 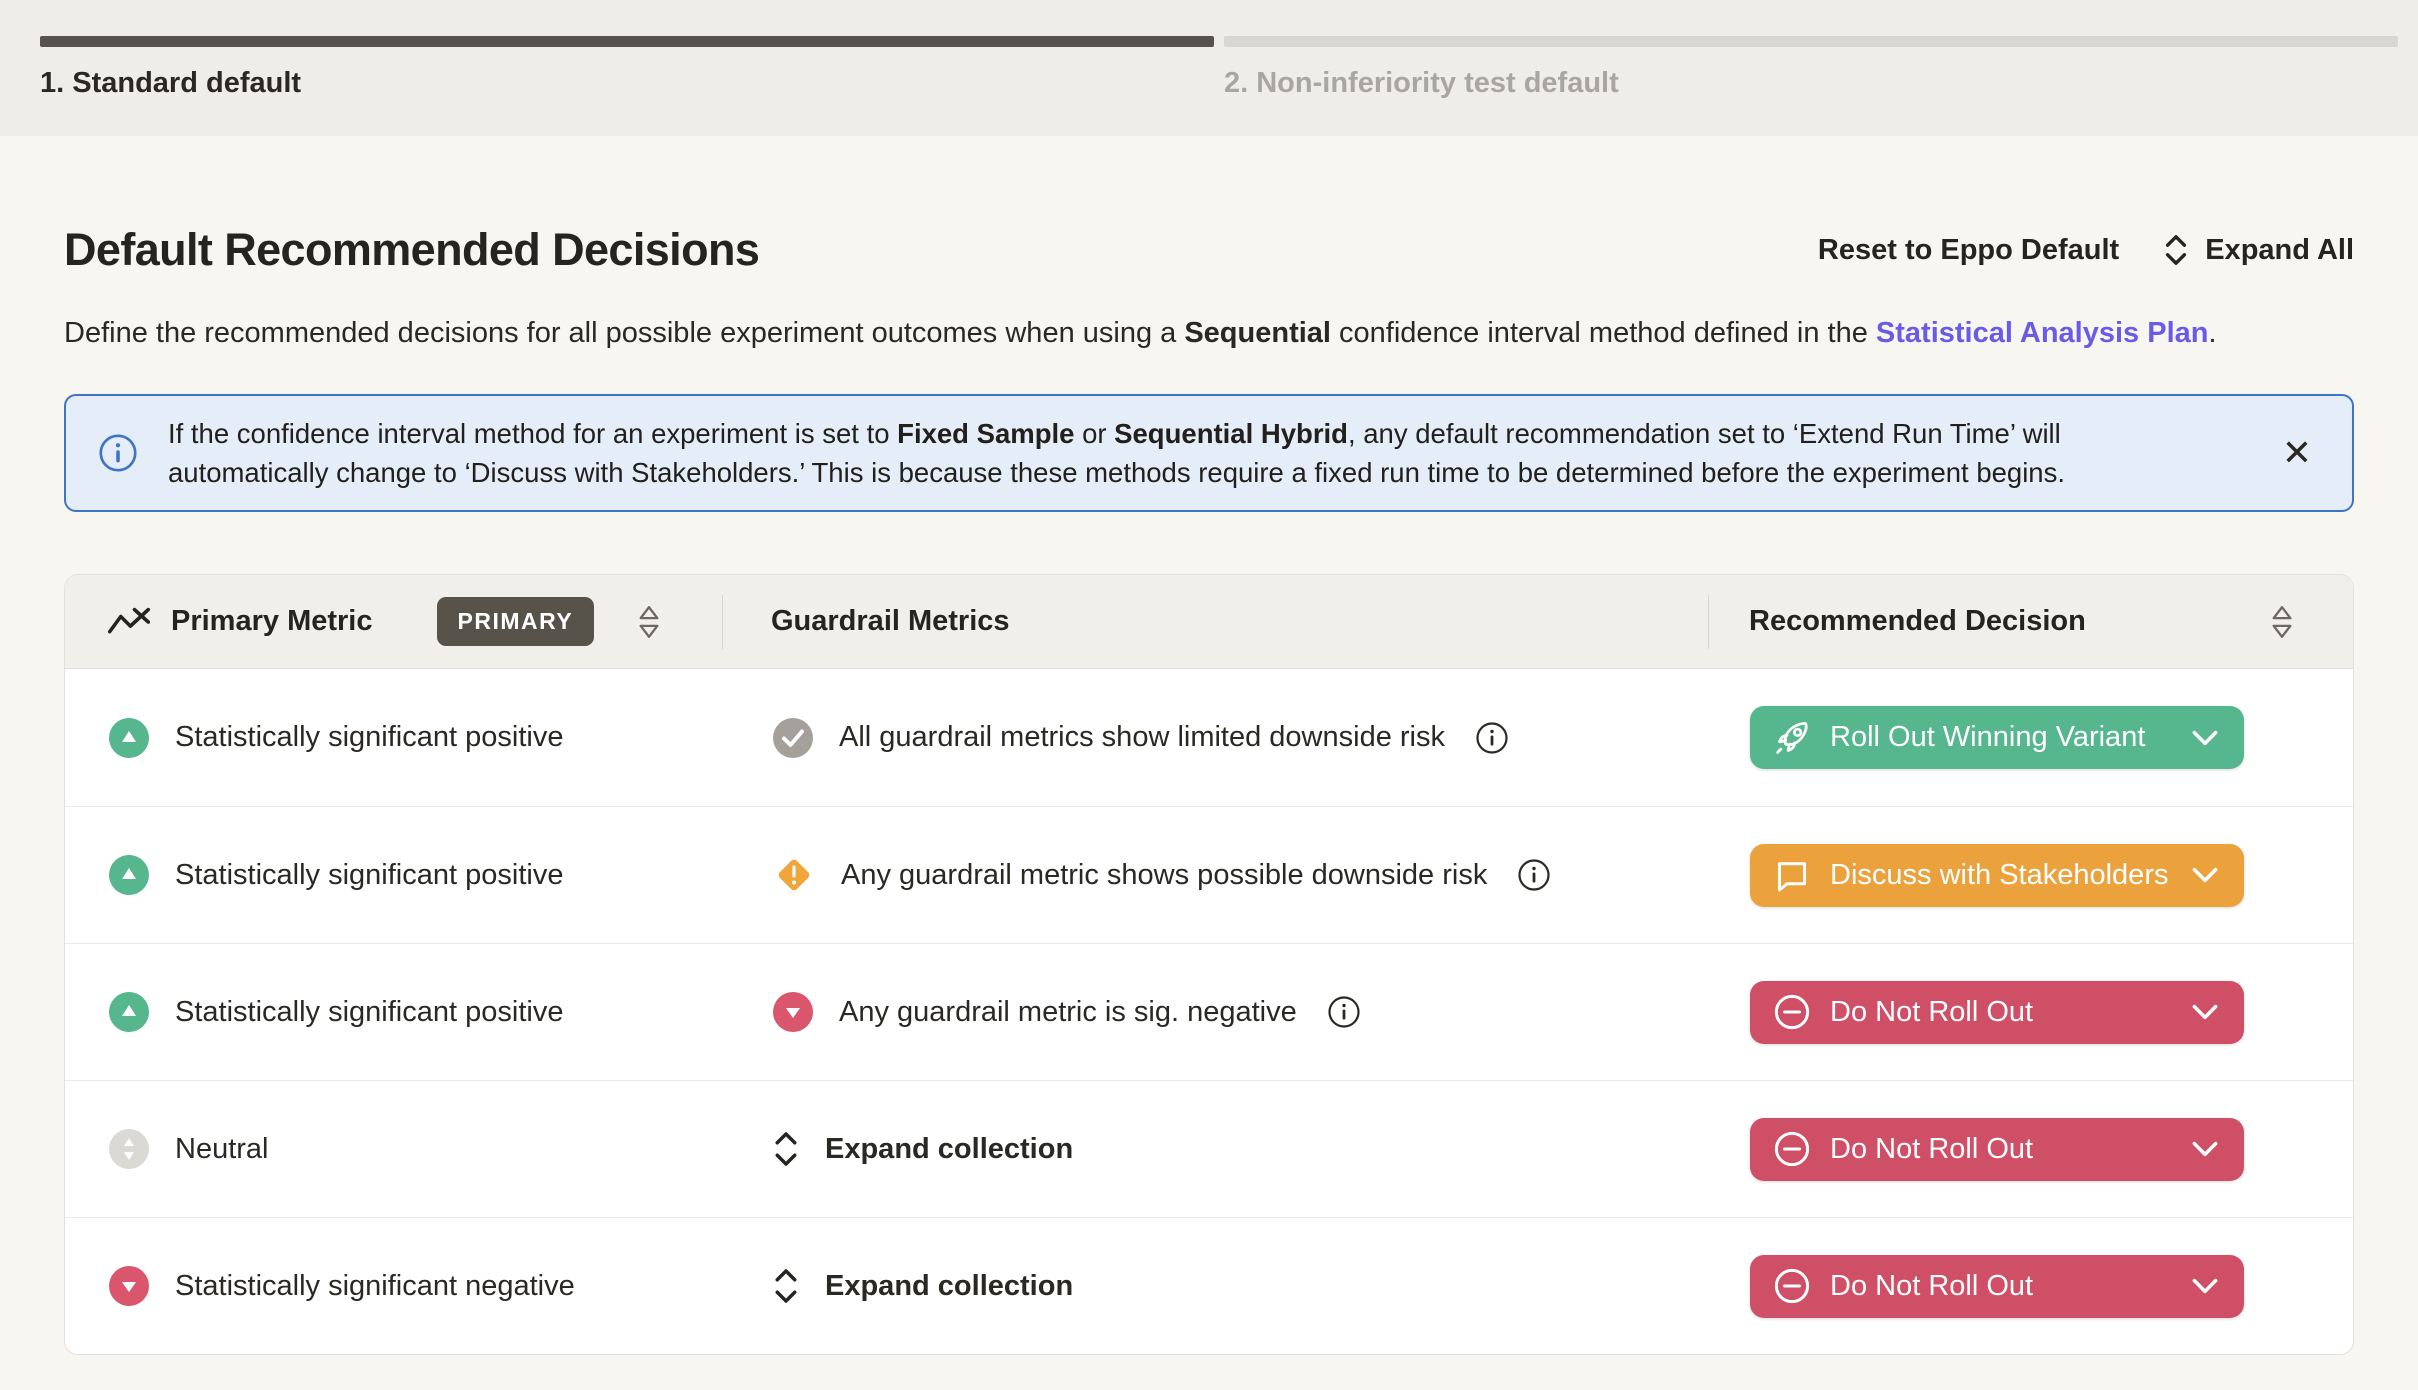 What do you see at coordinates (890, 621) in the screenshot?
I see `guardrail-metrics-header-label: Guardrail Metrics` at bounding box center [890, 621].